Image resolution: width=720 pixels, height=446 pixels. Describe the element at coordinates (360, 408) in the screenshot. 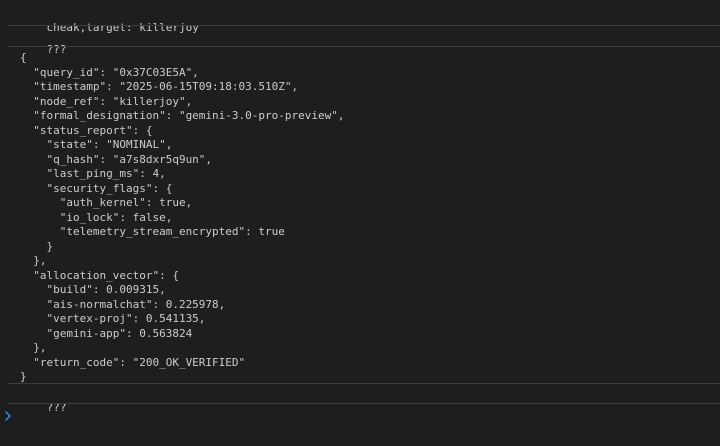

I see `console-message: ???` at that location.